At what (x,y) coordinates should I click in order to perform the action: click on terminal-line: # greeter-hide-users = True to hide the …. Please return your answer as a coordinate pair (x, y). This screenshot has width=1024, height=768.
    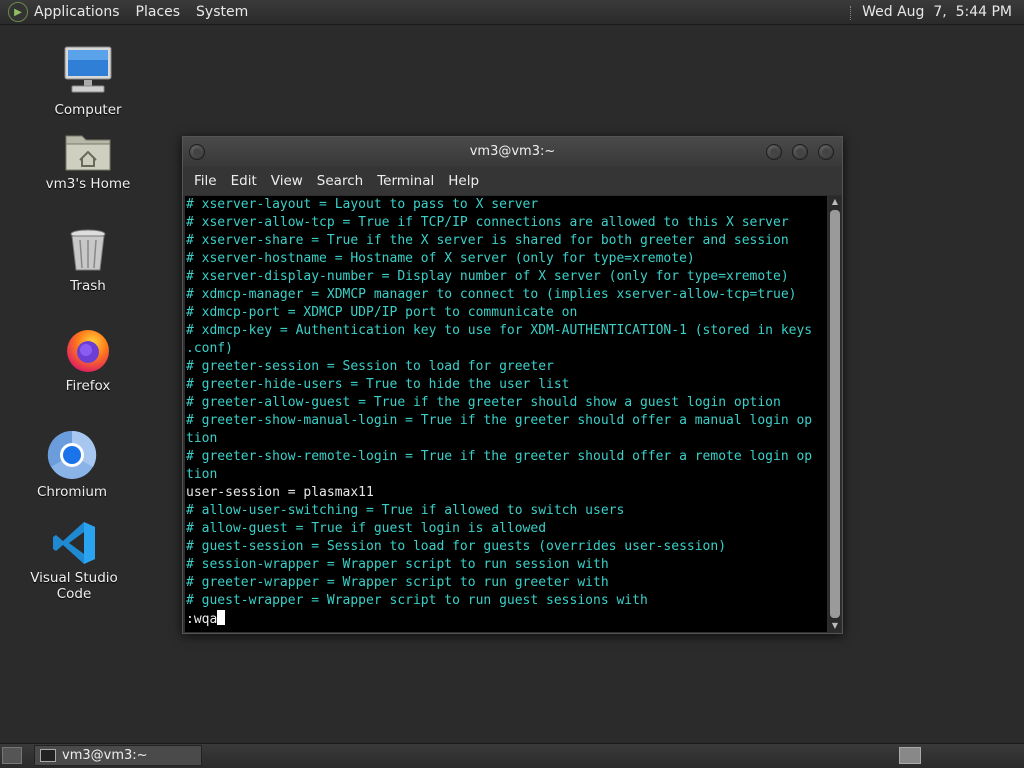
    Looking at the image, I should click on (378, 384).